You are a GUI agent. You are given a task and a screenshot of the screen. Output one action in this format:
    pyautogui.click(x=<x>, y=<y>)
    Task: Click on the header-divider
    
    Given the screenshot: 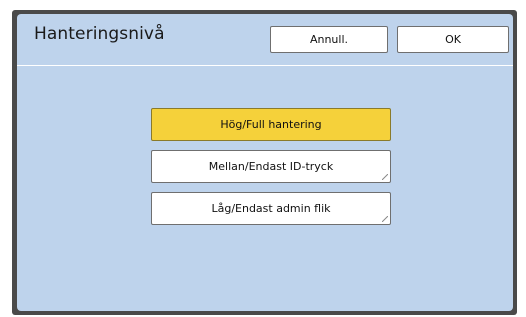 What is the action you would take?
    pyautogui.click(x=265, y=65)
    